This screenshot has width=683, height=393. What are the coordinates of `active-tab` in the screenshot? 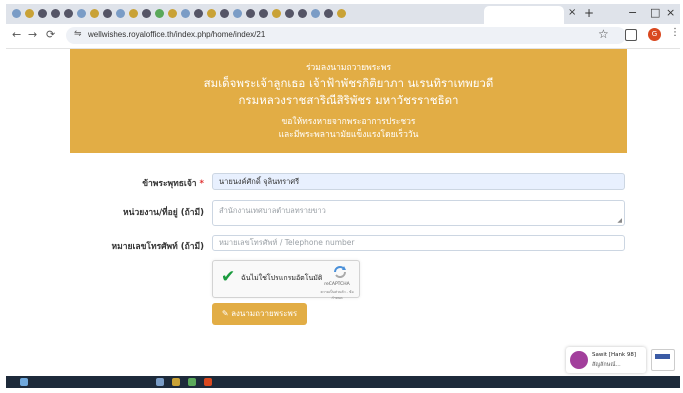 It's located at (524, 15).